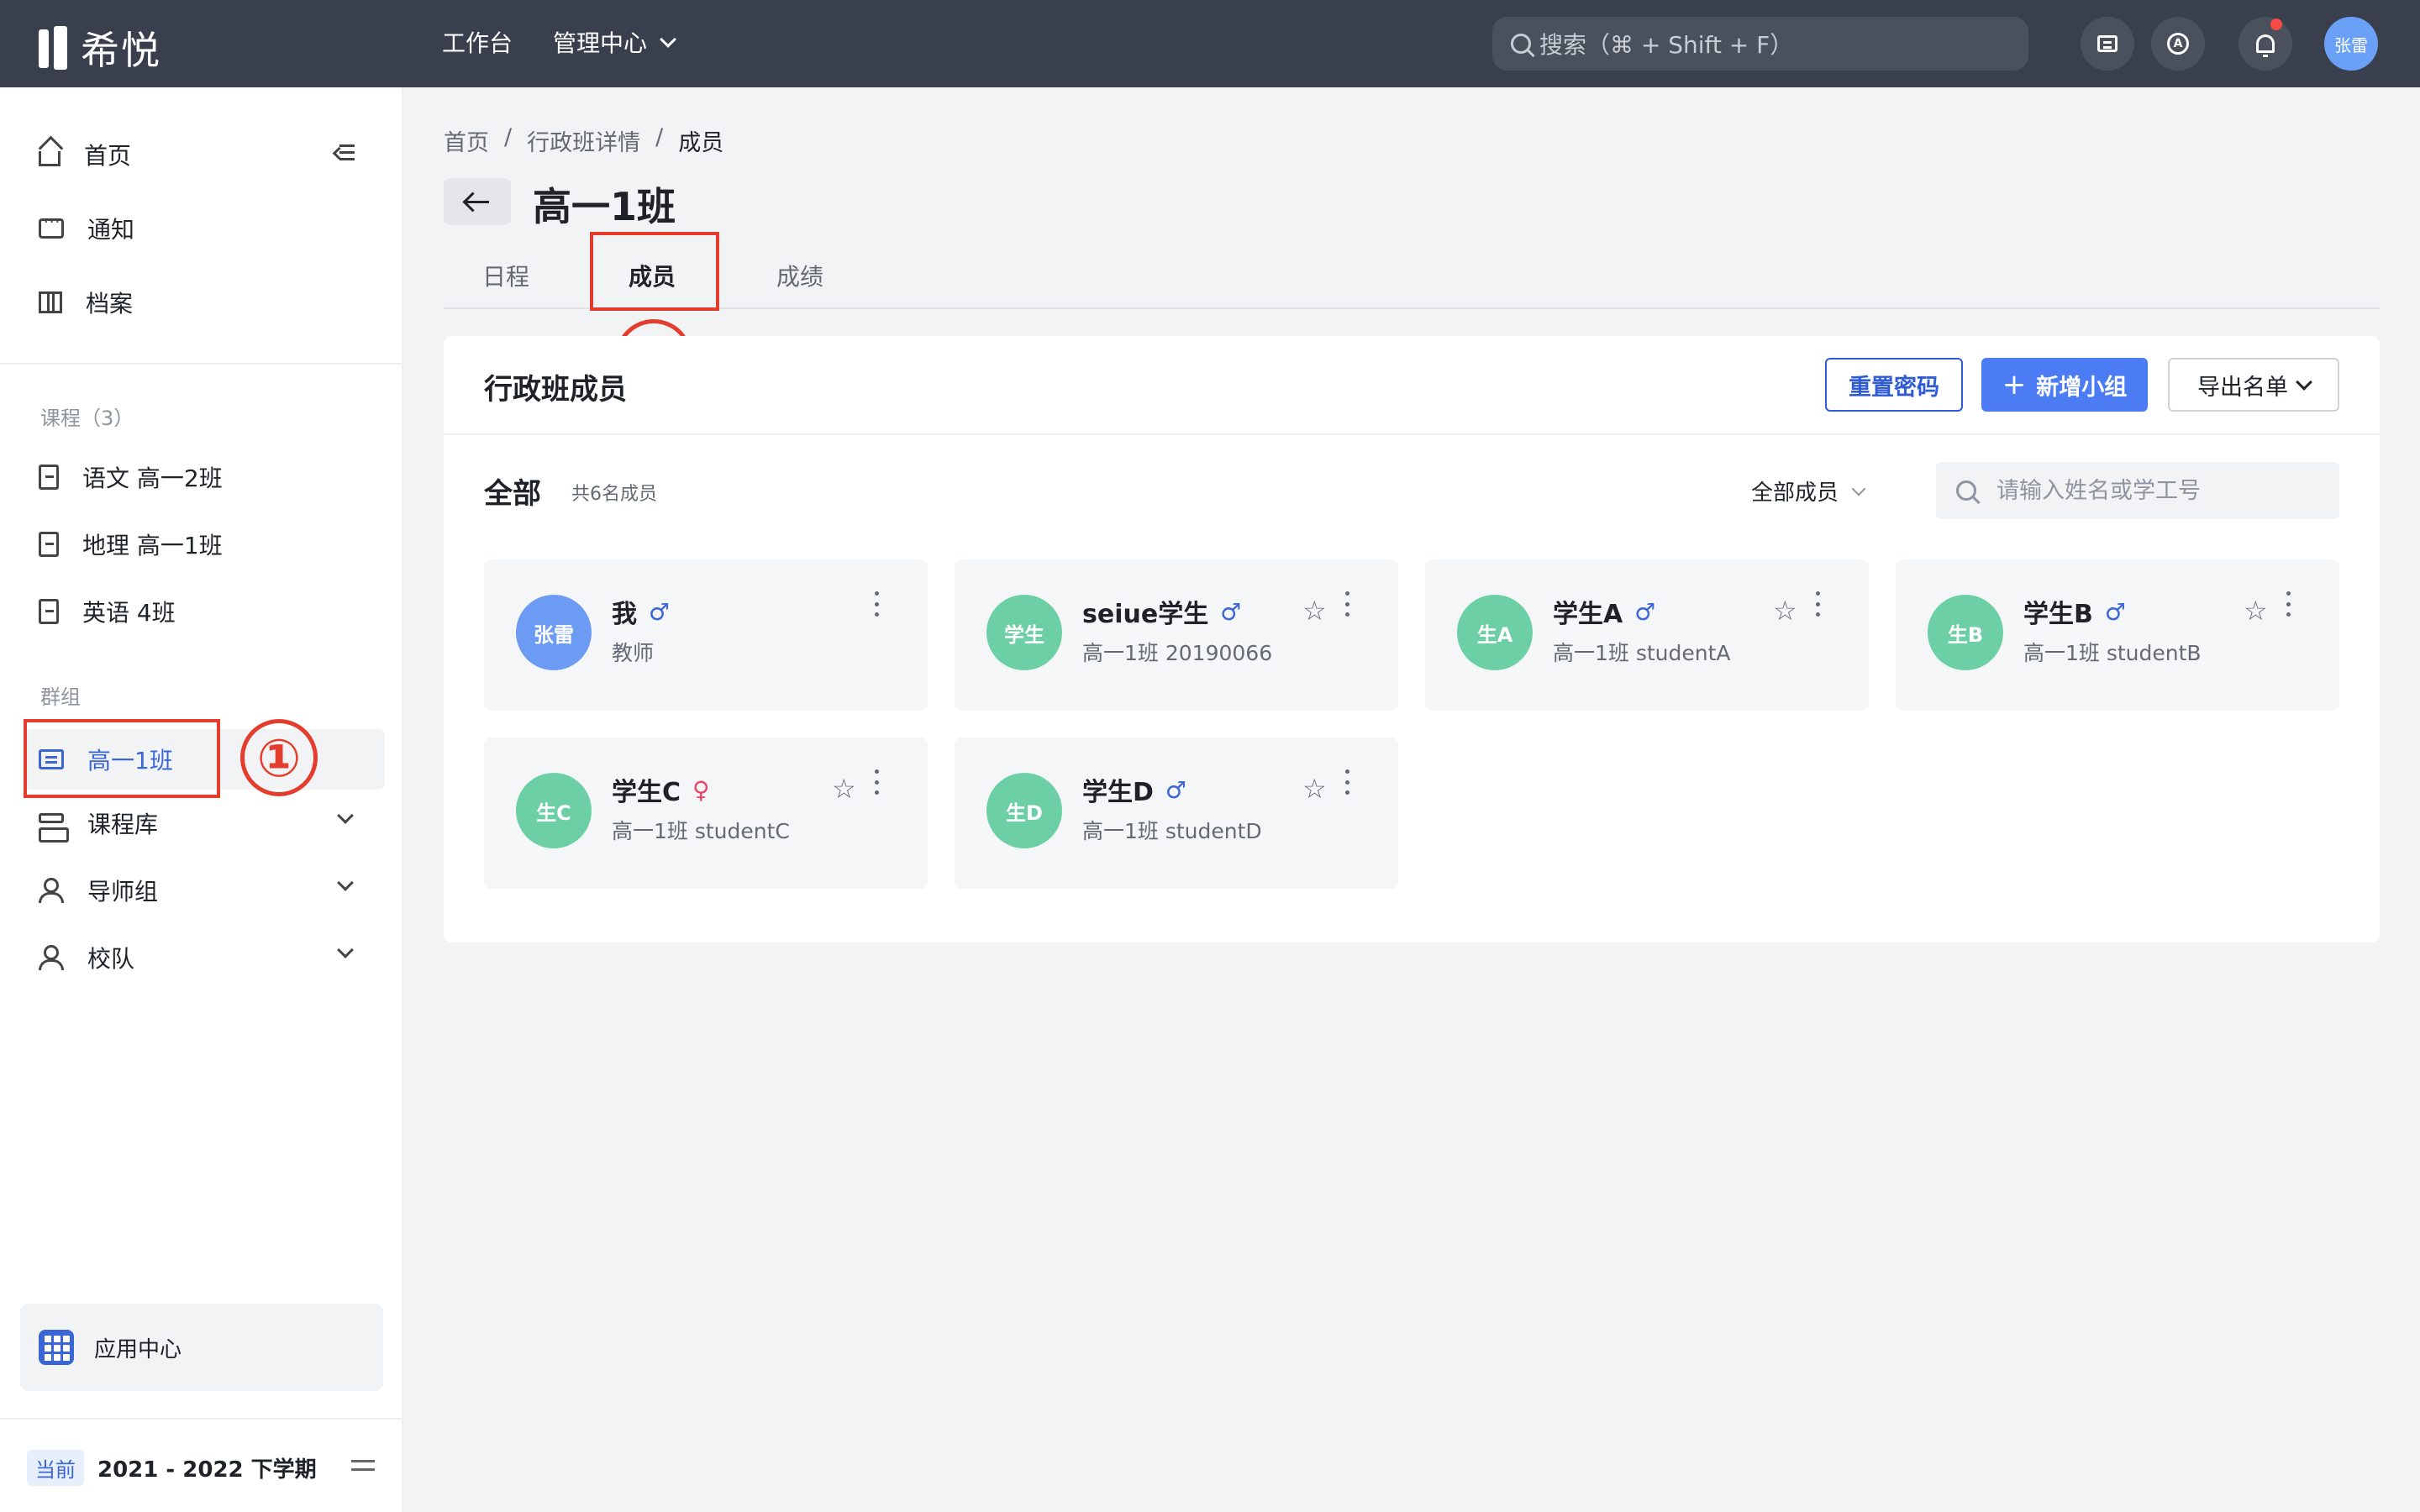 The height and width of the screenshot is (1512, 2420). I want to click on member-card: 生A 学生A ♂ 高一1班 studentA ☆, so click(1647, 635).